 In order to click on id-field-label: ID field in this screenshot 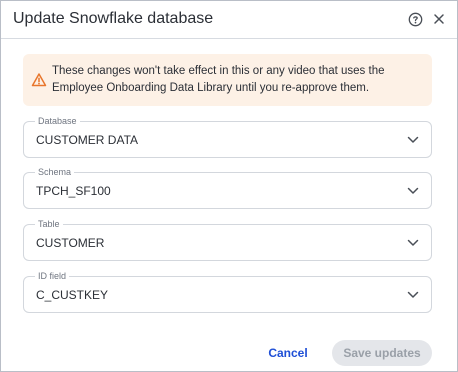, I will do `click(52, 276)`.